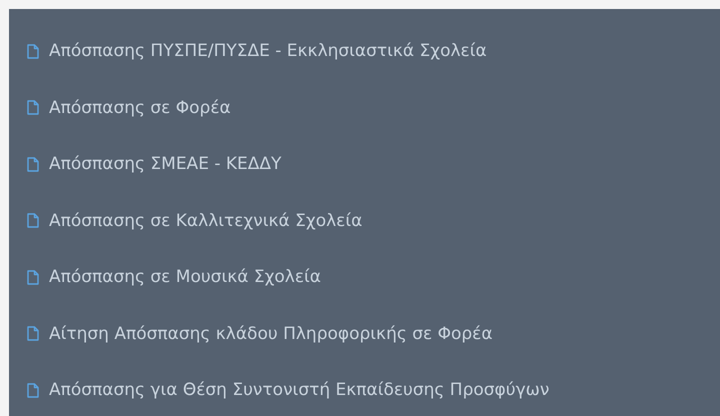 Image resolution: width=720 pixels, height=416 pixels. What do you see at coordinates (279, 389) in the screenshot?
I see `menu-item: Απόσπασης για Θέση Συντονιστή Εκπαίδευσης Προσφύγων` at bounding box center [279, 389].